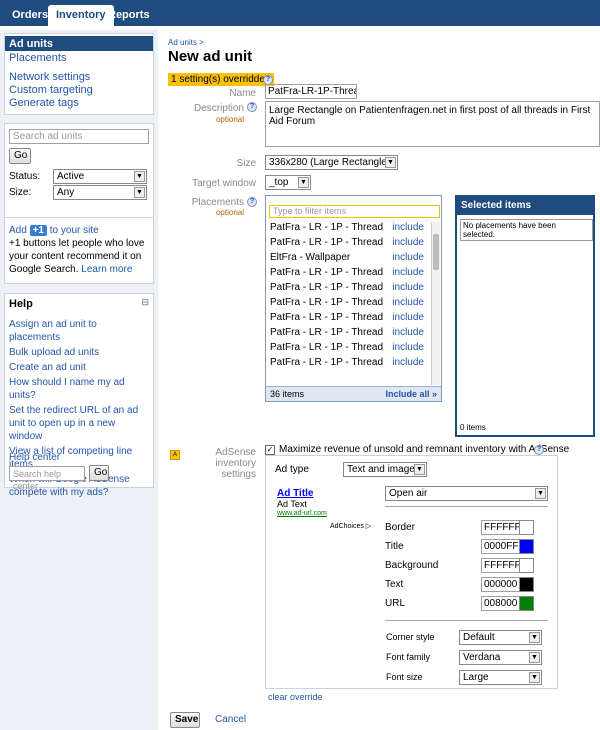 The width and height of the screenshot is (600, 730). Describe the element at coordinates (186, 42) in the screenshot. I see `breadcrumb: Ad units >` at that location.